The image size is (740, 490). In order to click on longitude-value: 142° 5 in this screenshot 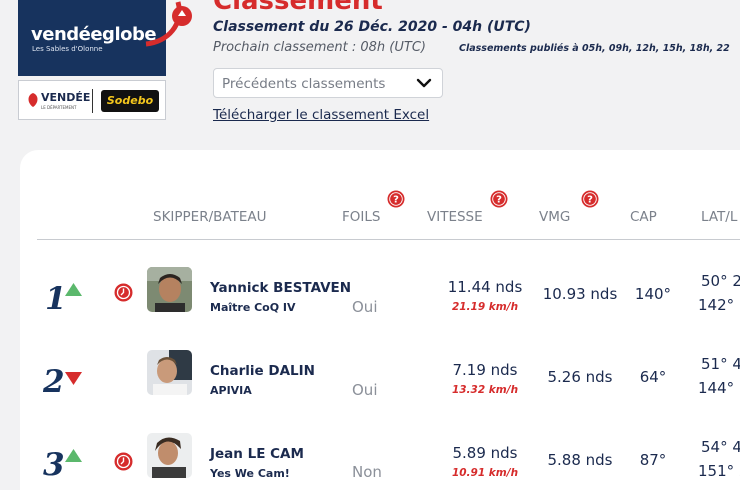, I will do `click(719, 305)`.